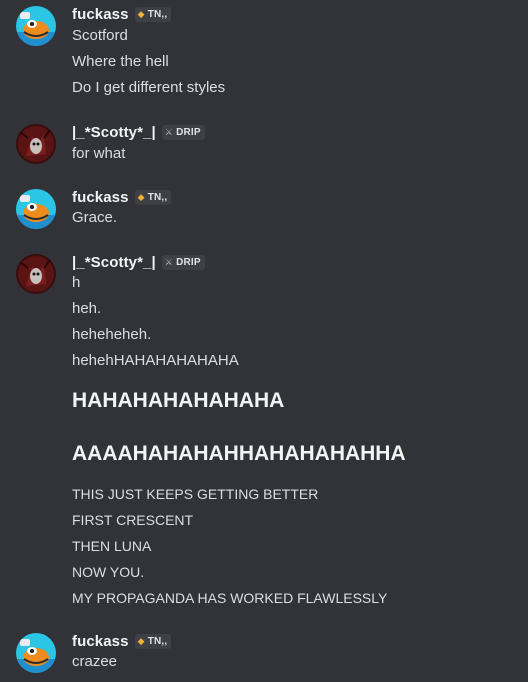 The width and height of the screenshot is (528, 682). I want to click on message-text: THEN LUNA, so click(112, 546).